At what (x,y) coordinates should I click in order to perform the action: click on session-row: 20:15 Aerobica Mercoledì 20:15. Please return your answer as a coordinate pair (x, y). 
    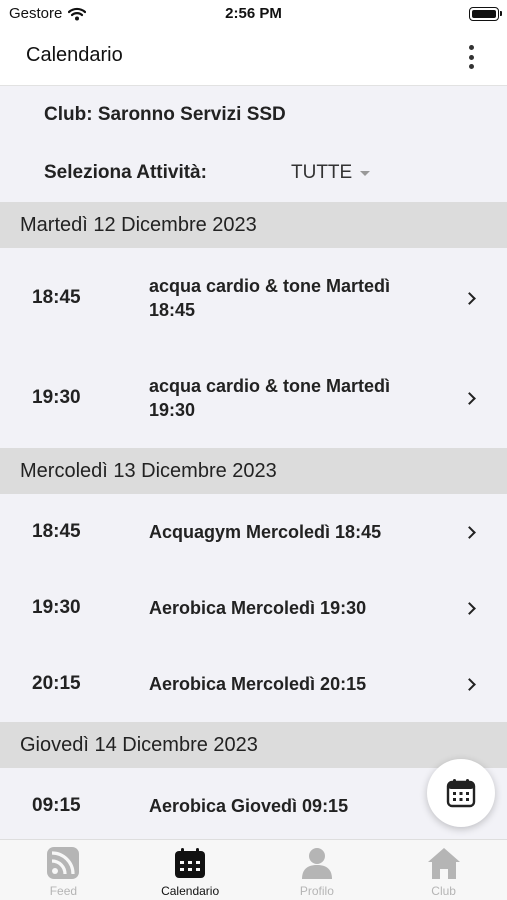
    Looking at the image, I should click on (253, 684).